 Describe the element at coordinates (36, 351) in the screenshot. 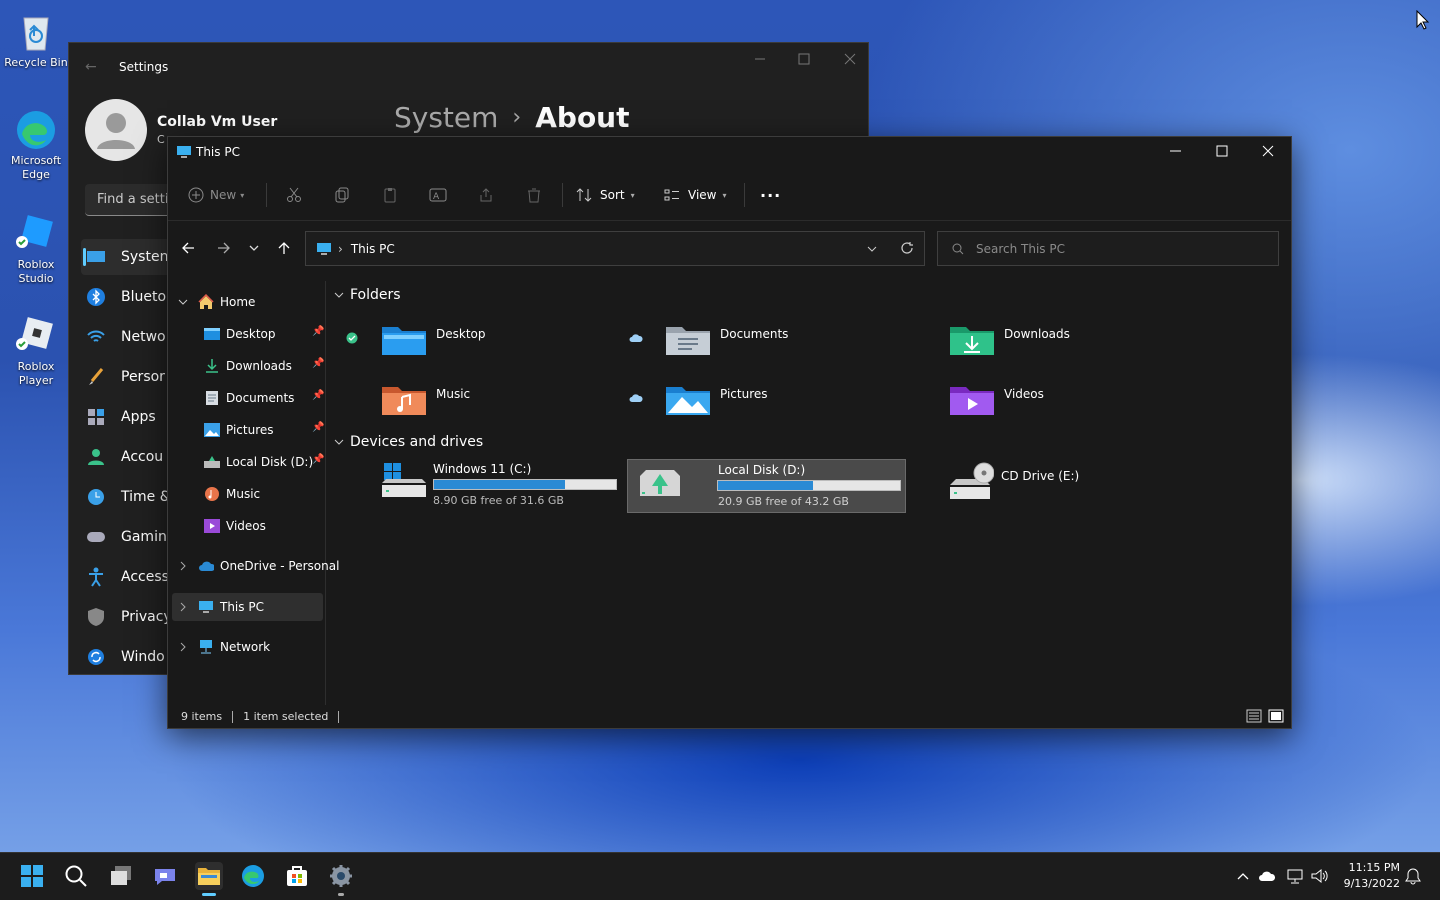

I see `desktop-icon-roblox-player: Roblox Player` at that location.